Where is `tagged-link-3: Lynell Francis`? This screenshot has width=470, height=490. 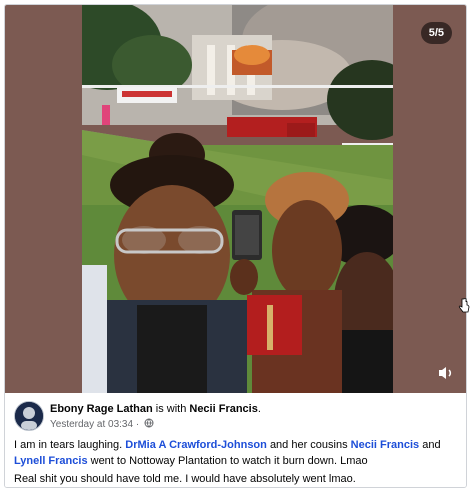 tagged-link-3: Lynell Francis is located at coordinates (51, 461).